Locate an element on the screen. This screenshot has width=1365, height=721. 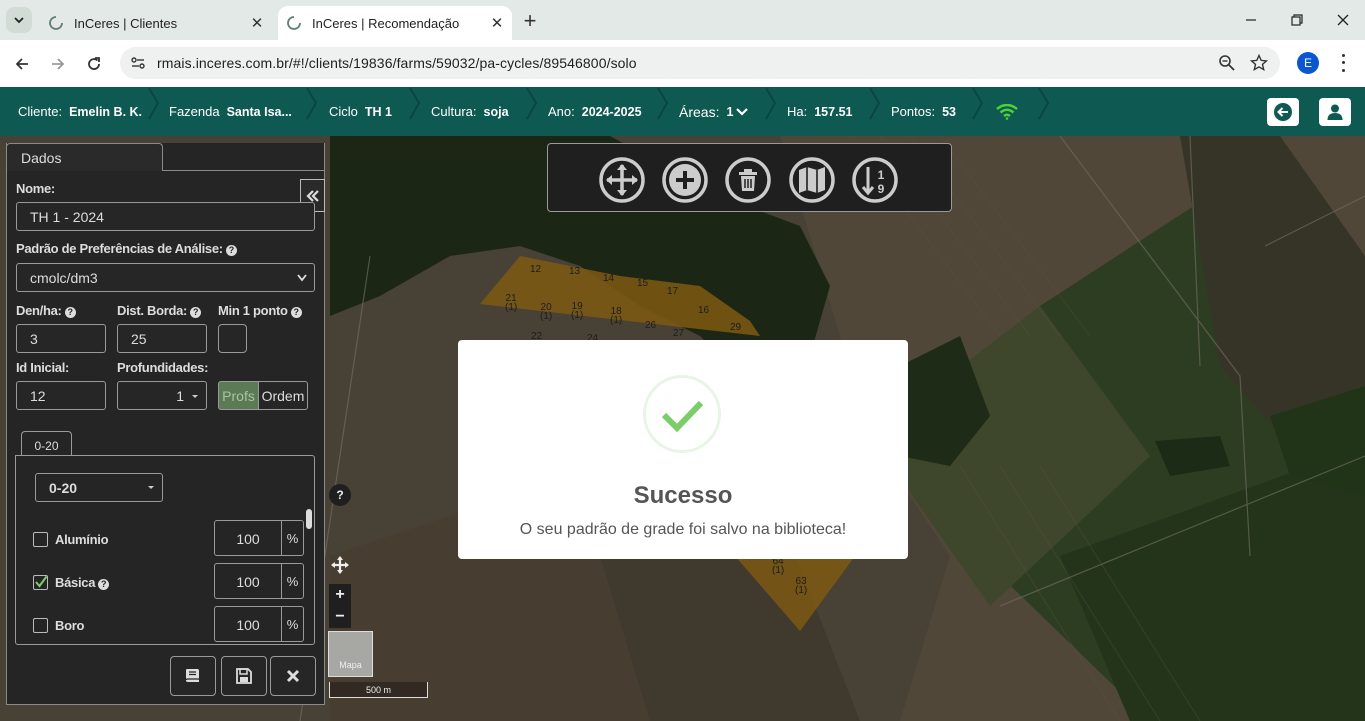
crumb-label: Ha: is located at coordinates (797, 111).